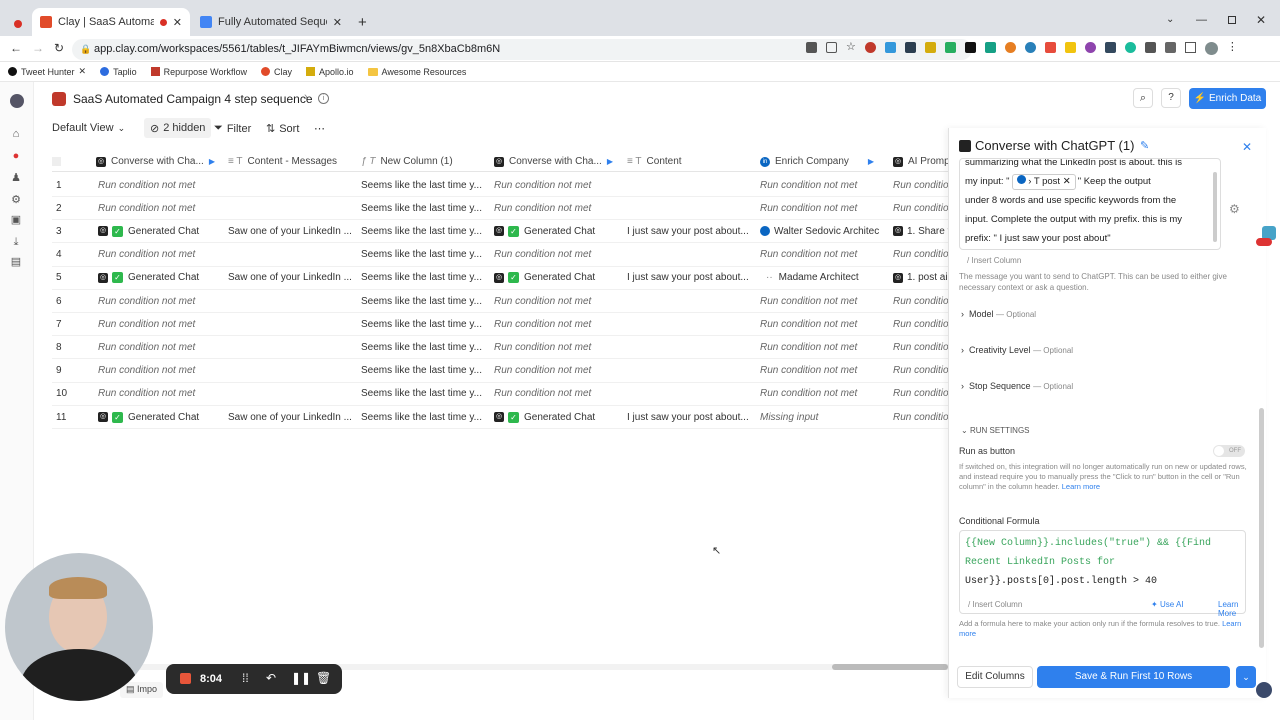 The image size is (1280, 720). I want to click on help-button: ?, so click(1171, 98).